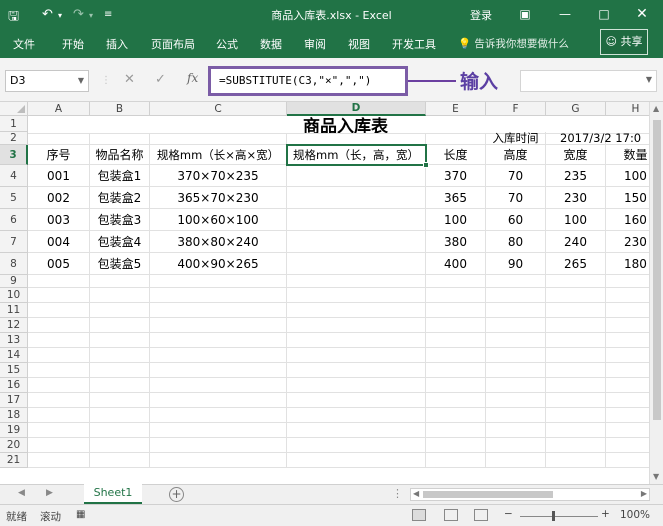 The width and height of the screenshot is (663, 526). Describe the element at coordinates (14, 198) in the screenshot. I see `row-header-5: 5` at that location.